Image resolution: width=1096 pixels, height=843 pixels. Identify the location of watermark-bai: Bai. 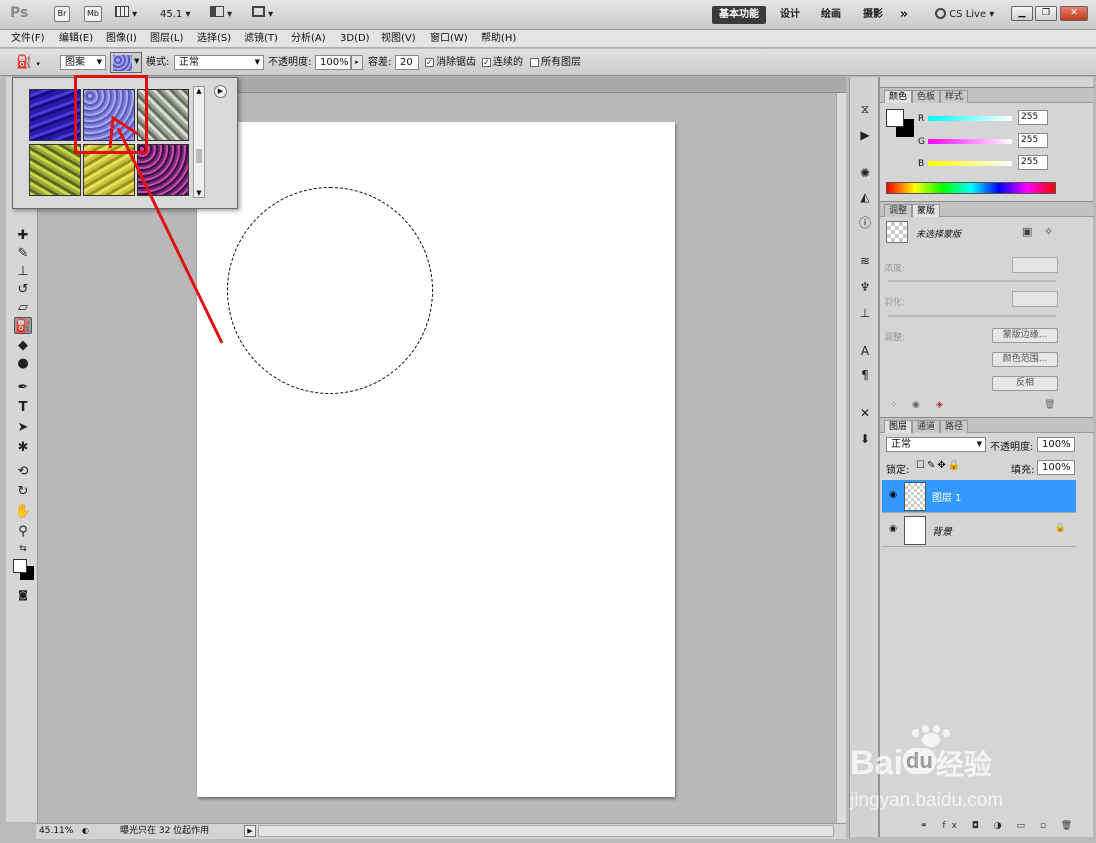
(876, 763).